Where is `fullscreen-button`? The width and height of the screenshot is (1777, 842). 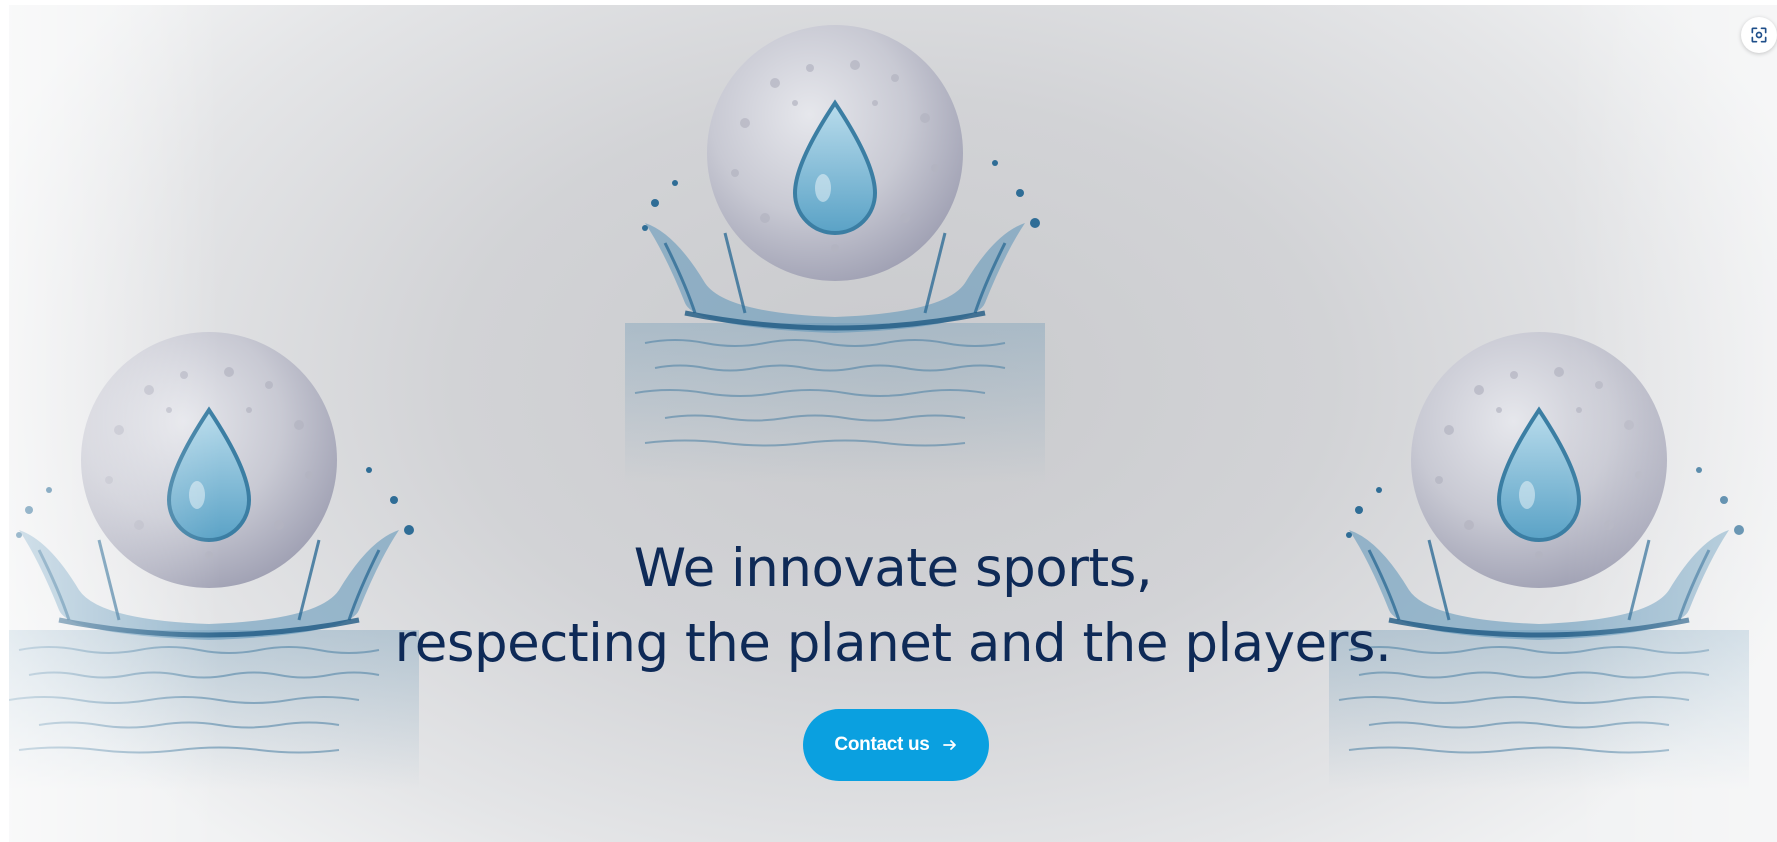 fullscreen-button is located at coordinates (1759, 35).